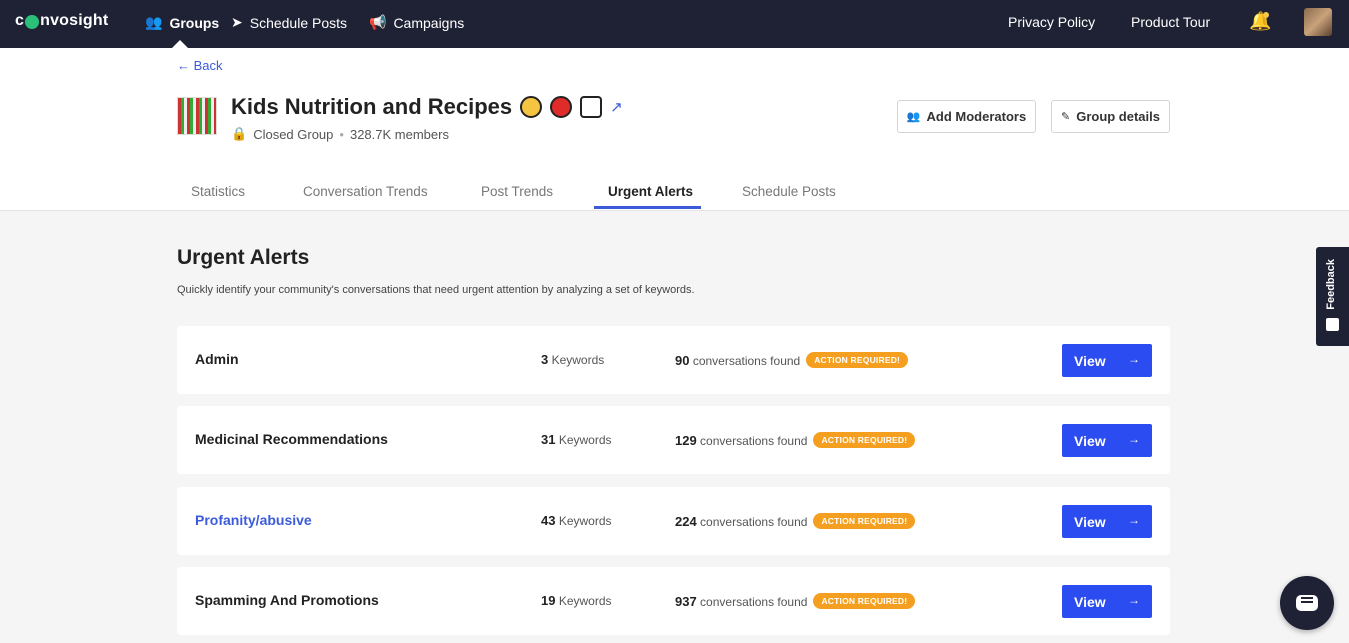 The height and width of the screenshot is (643, 1349). What do you see at coordinates (197, 116) in the screenshot?
I see `group-thumbnail` at bounding box center [197, 116].